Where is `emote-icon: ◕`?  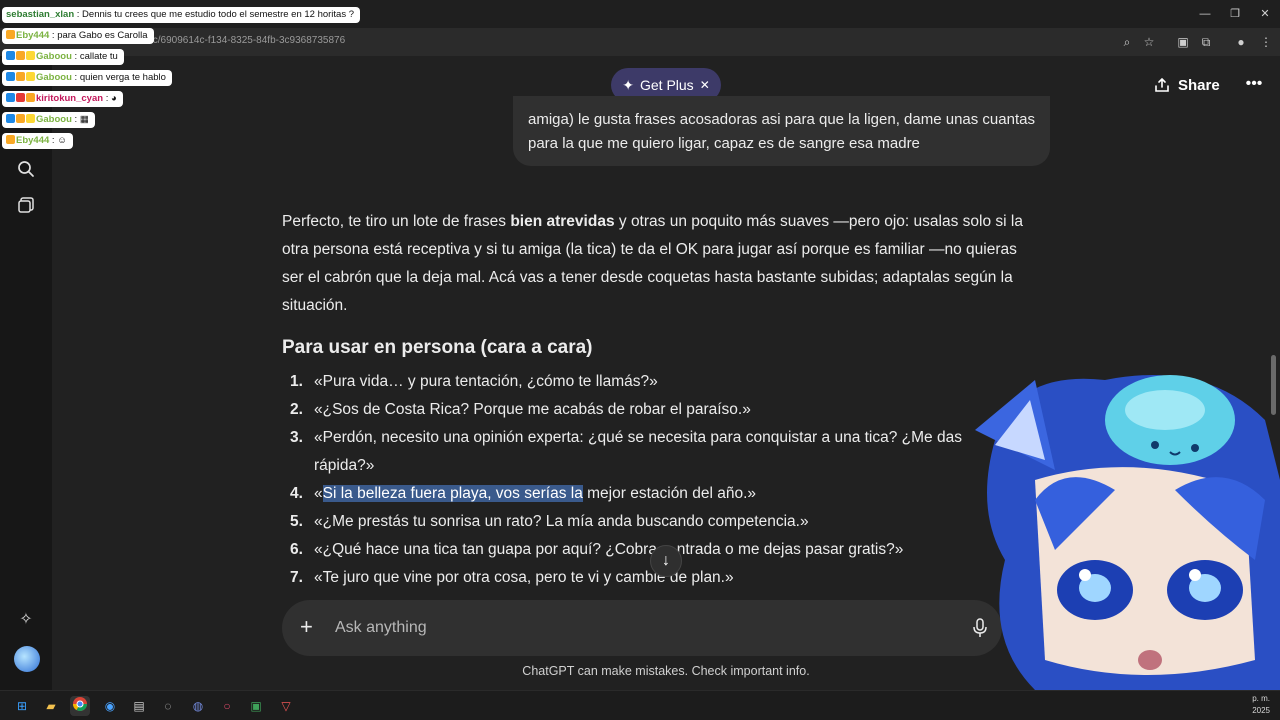
emote-icon: ◕ is located at coordinates (113, 98).